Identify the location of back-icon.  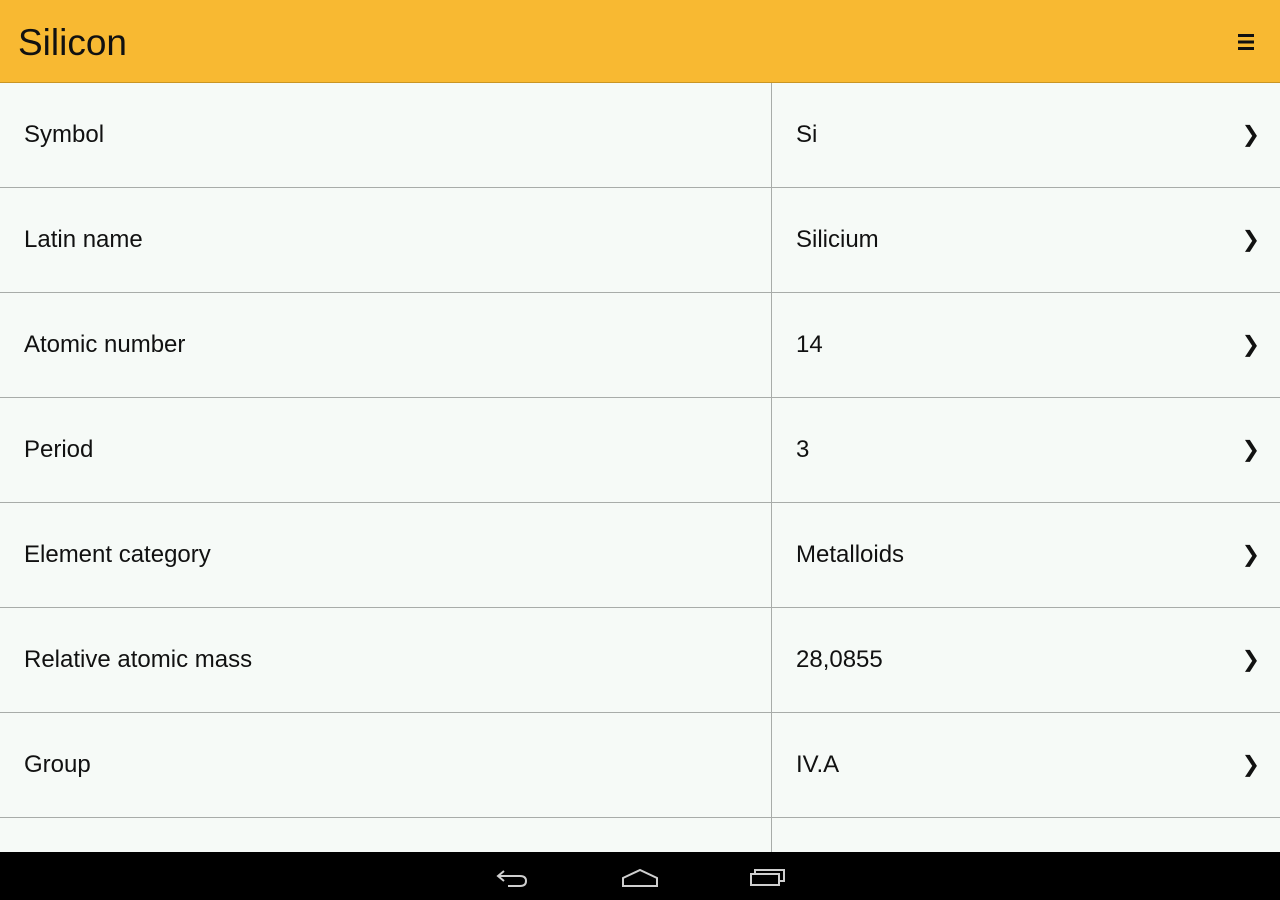
(512, 878).